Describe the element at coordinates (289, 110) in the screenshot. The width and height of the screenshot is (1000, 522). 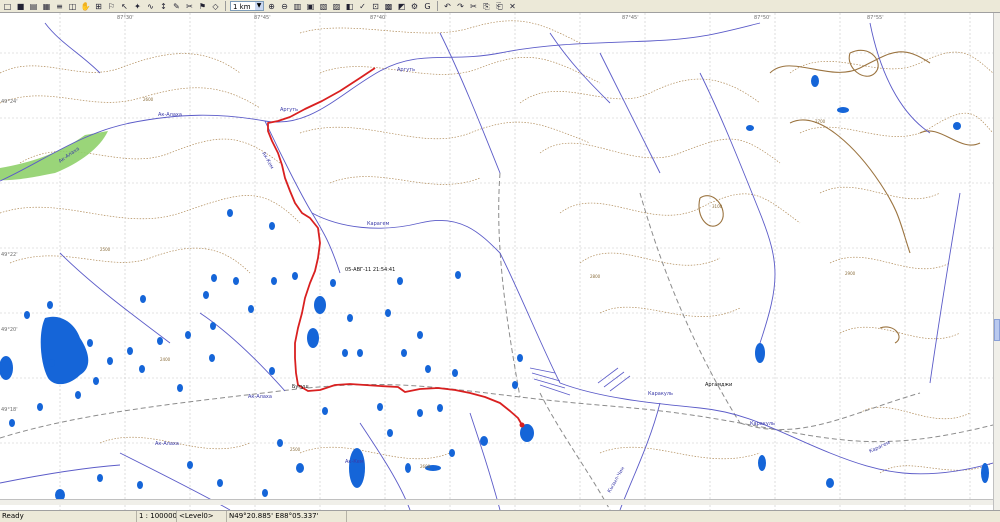
I see `river-label: Аргуть` at that location.